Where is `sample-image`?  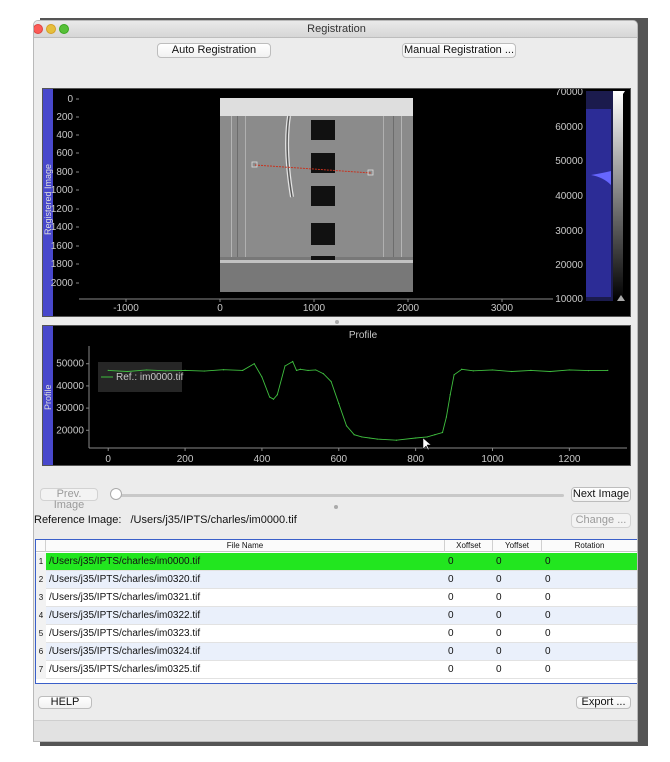
sample-image is located at coordinates (316, 195).